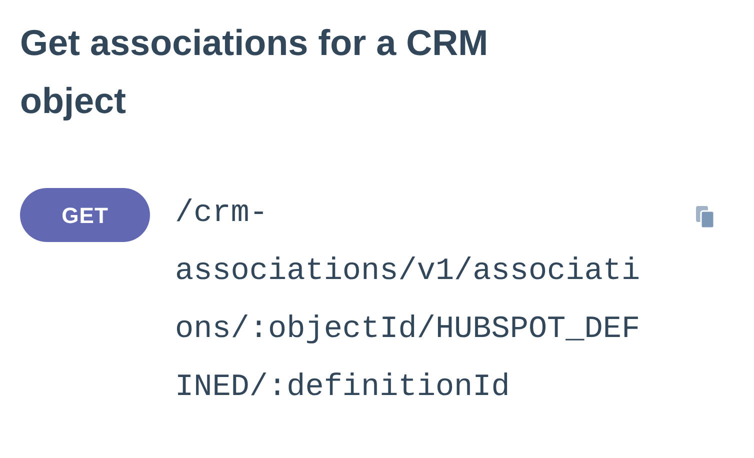 The image size is (754, 458). Describe the element at coordinates (255, 72) in the screenshot. I see `page-title: Get associations for a CRM object` at that location.